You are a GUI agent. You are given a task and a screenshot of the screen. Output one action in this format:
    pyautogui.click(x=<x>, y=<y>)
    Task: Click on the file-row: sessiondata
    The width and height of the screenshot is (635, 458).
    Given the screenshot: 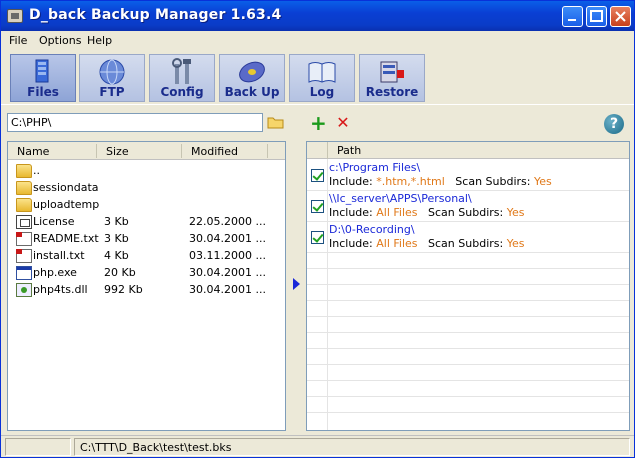 What is the action you would take?
    pyautogui.click(x=146, y=188)
    